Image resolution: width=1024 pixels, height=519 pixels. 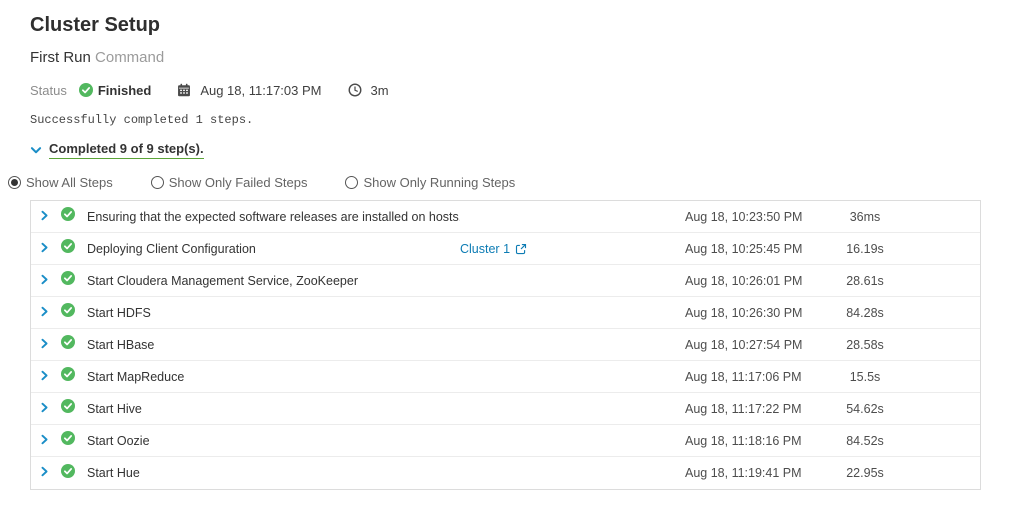 I want to click on step-time: Aug 18, 10:27:54 PM, so click(x=744, y=344).